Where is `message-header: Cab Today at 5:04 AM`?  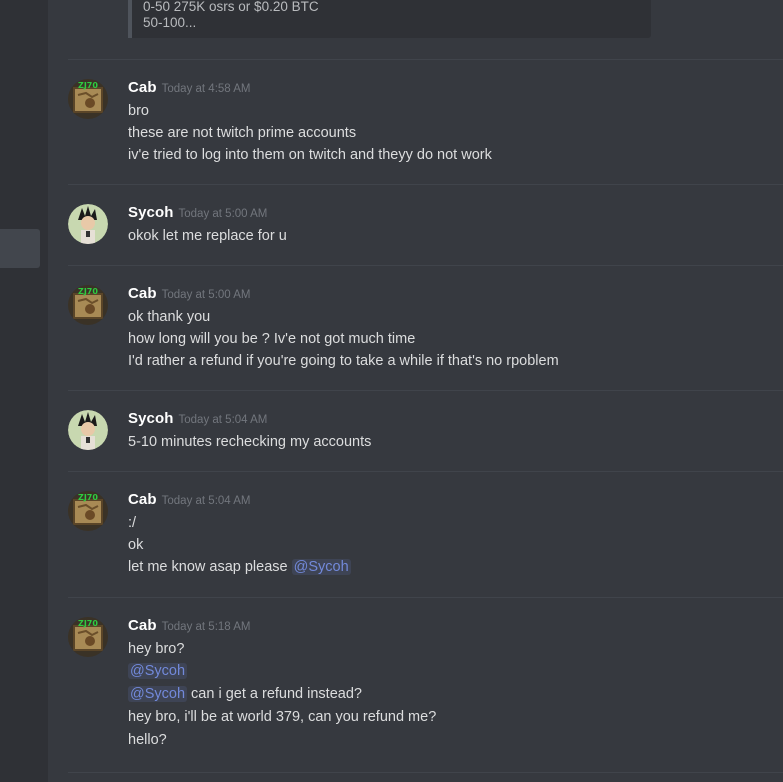
message-header: Cab Today at 5:04 AM is located at coordinates (189, 500).